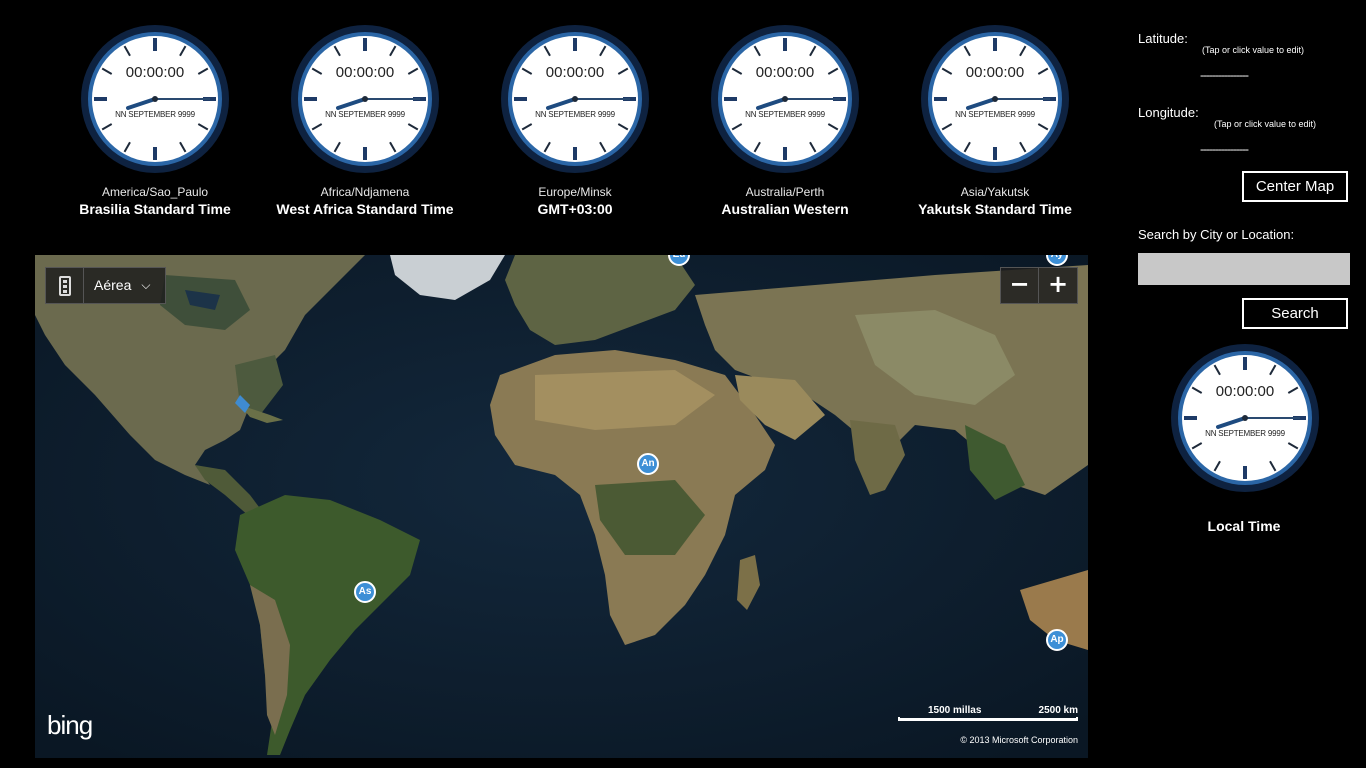 This screenshot has width=1366, height=768. I want to click on map-copyright: © 2013 Microsoft Corporation, so click(1019, 740).